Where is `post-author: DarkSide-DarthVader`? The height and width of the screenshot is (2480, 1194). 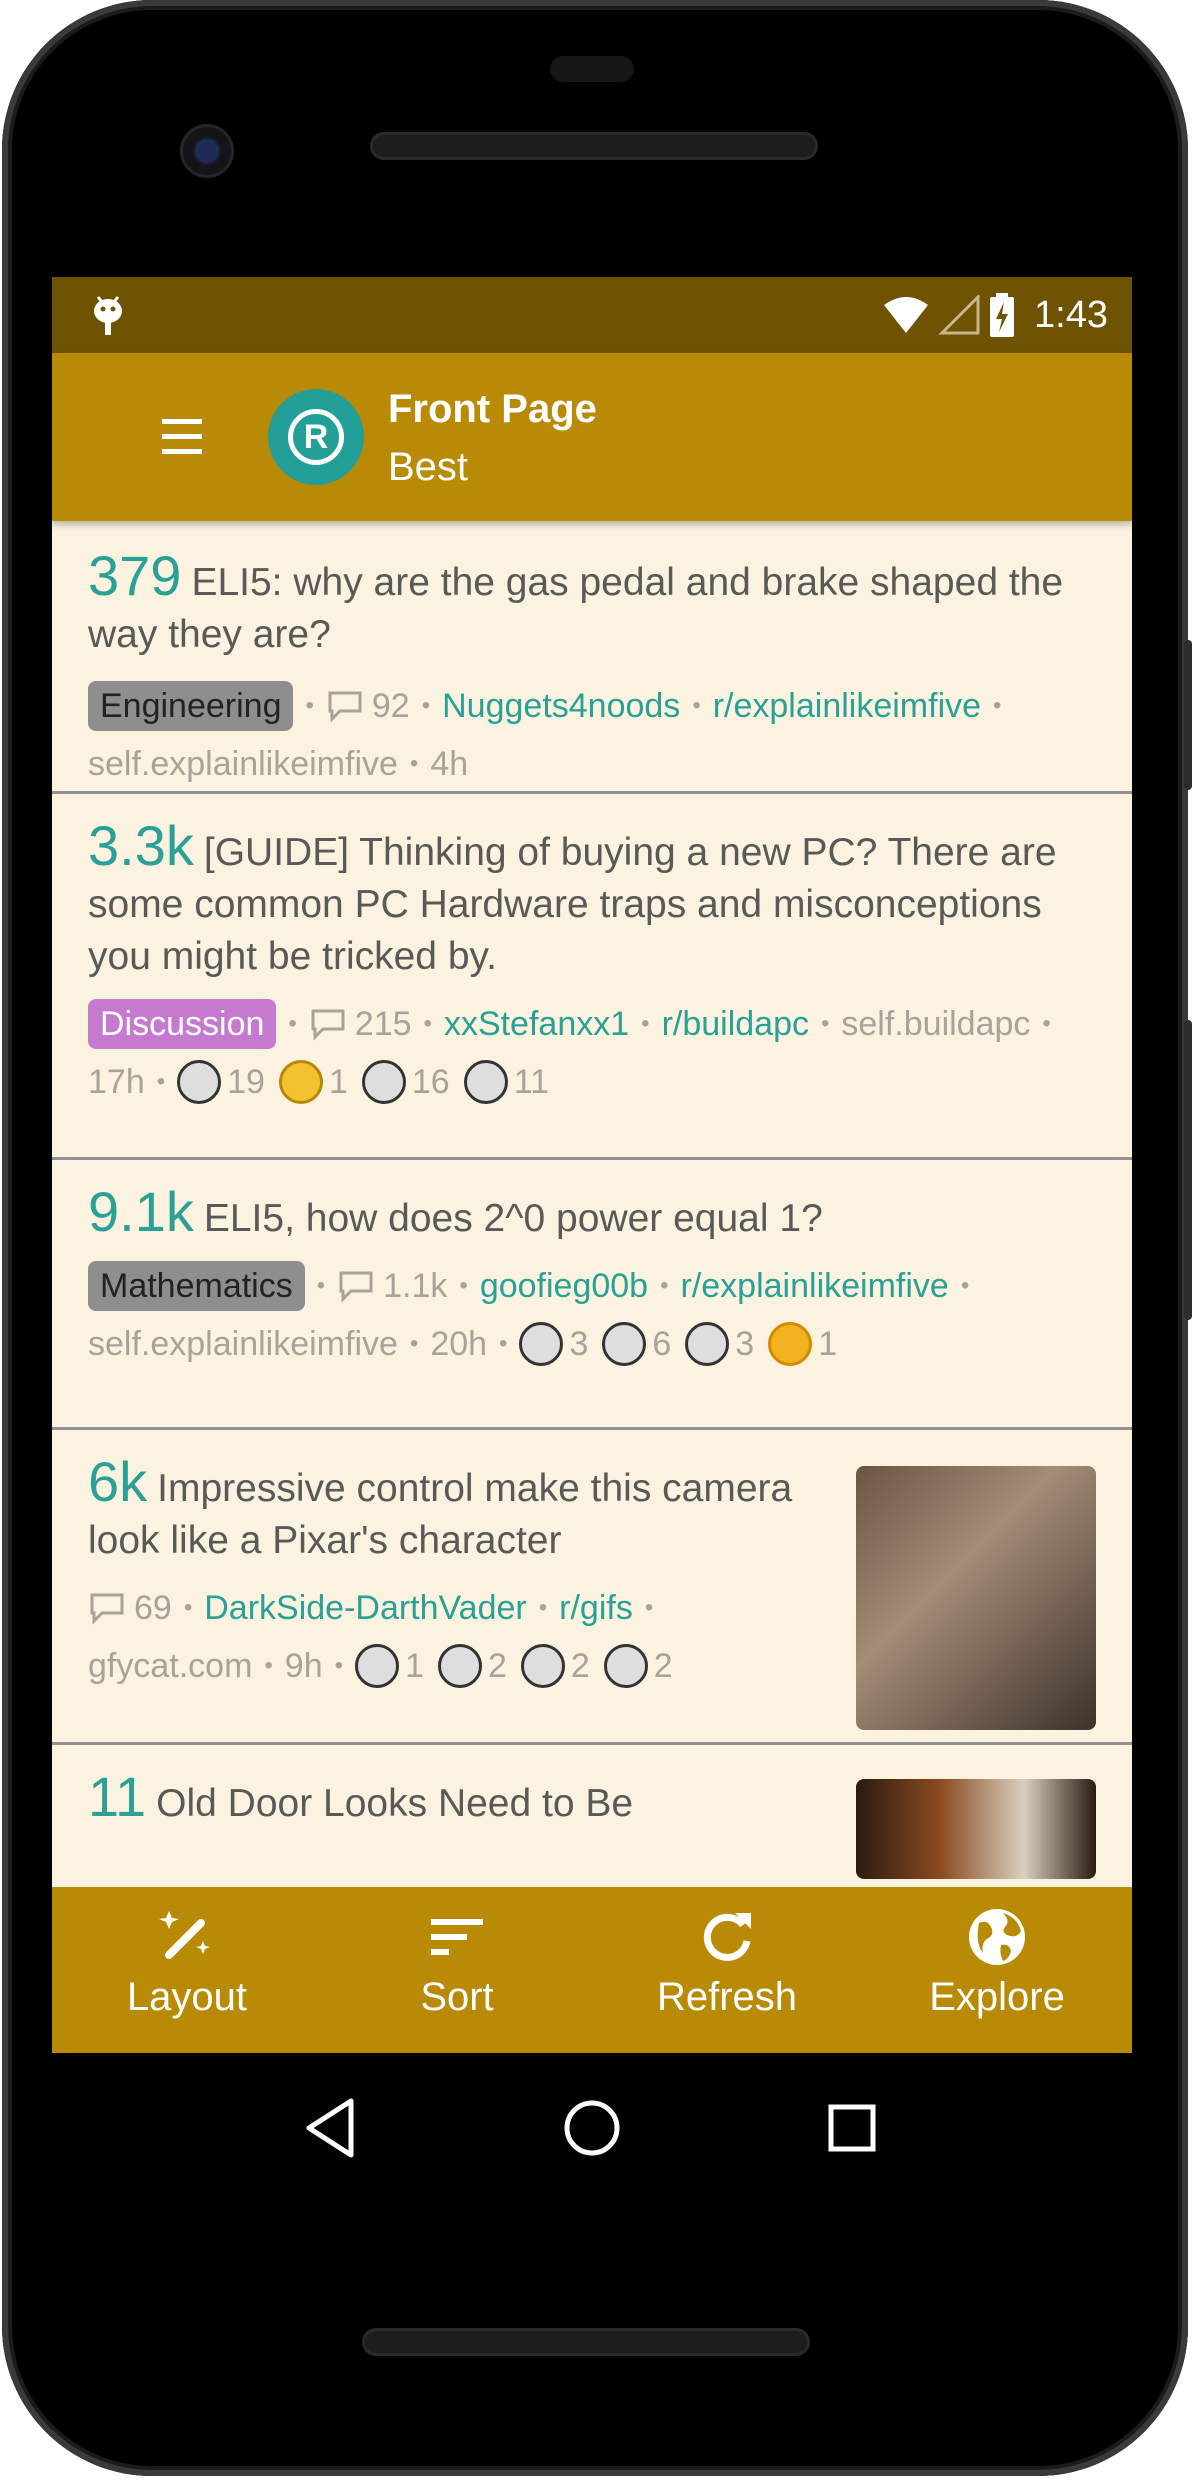
post-author: DarkSide-DarthVader is located at coordinates (365, 1608).